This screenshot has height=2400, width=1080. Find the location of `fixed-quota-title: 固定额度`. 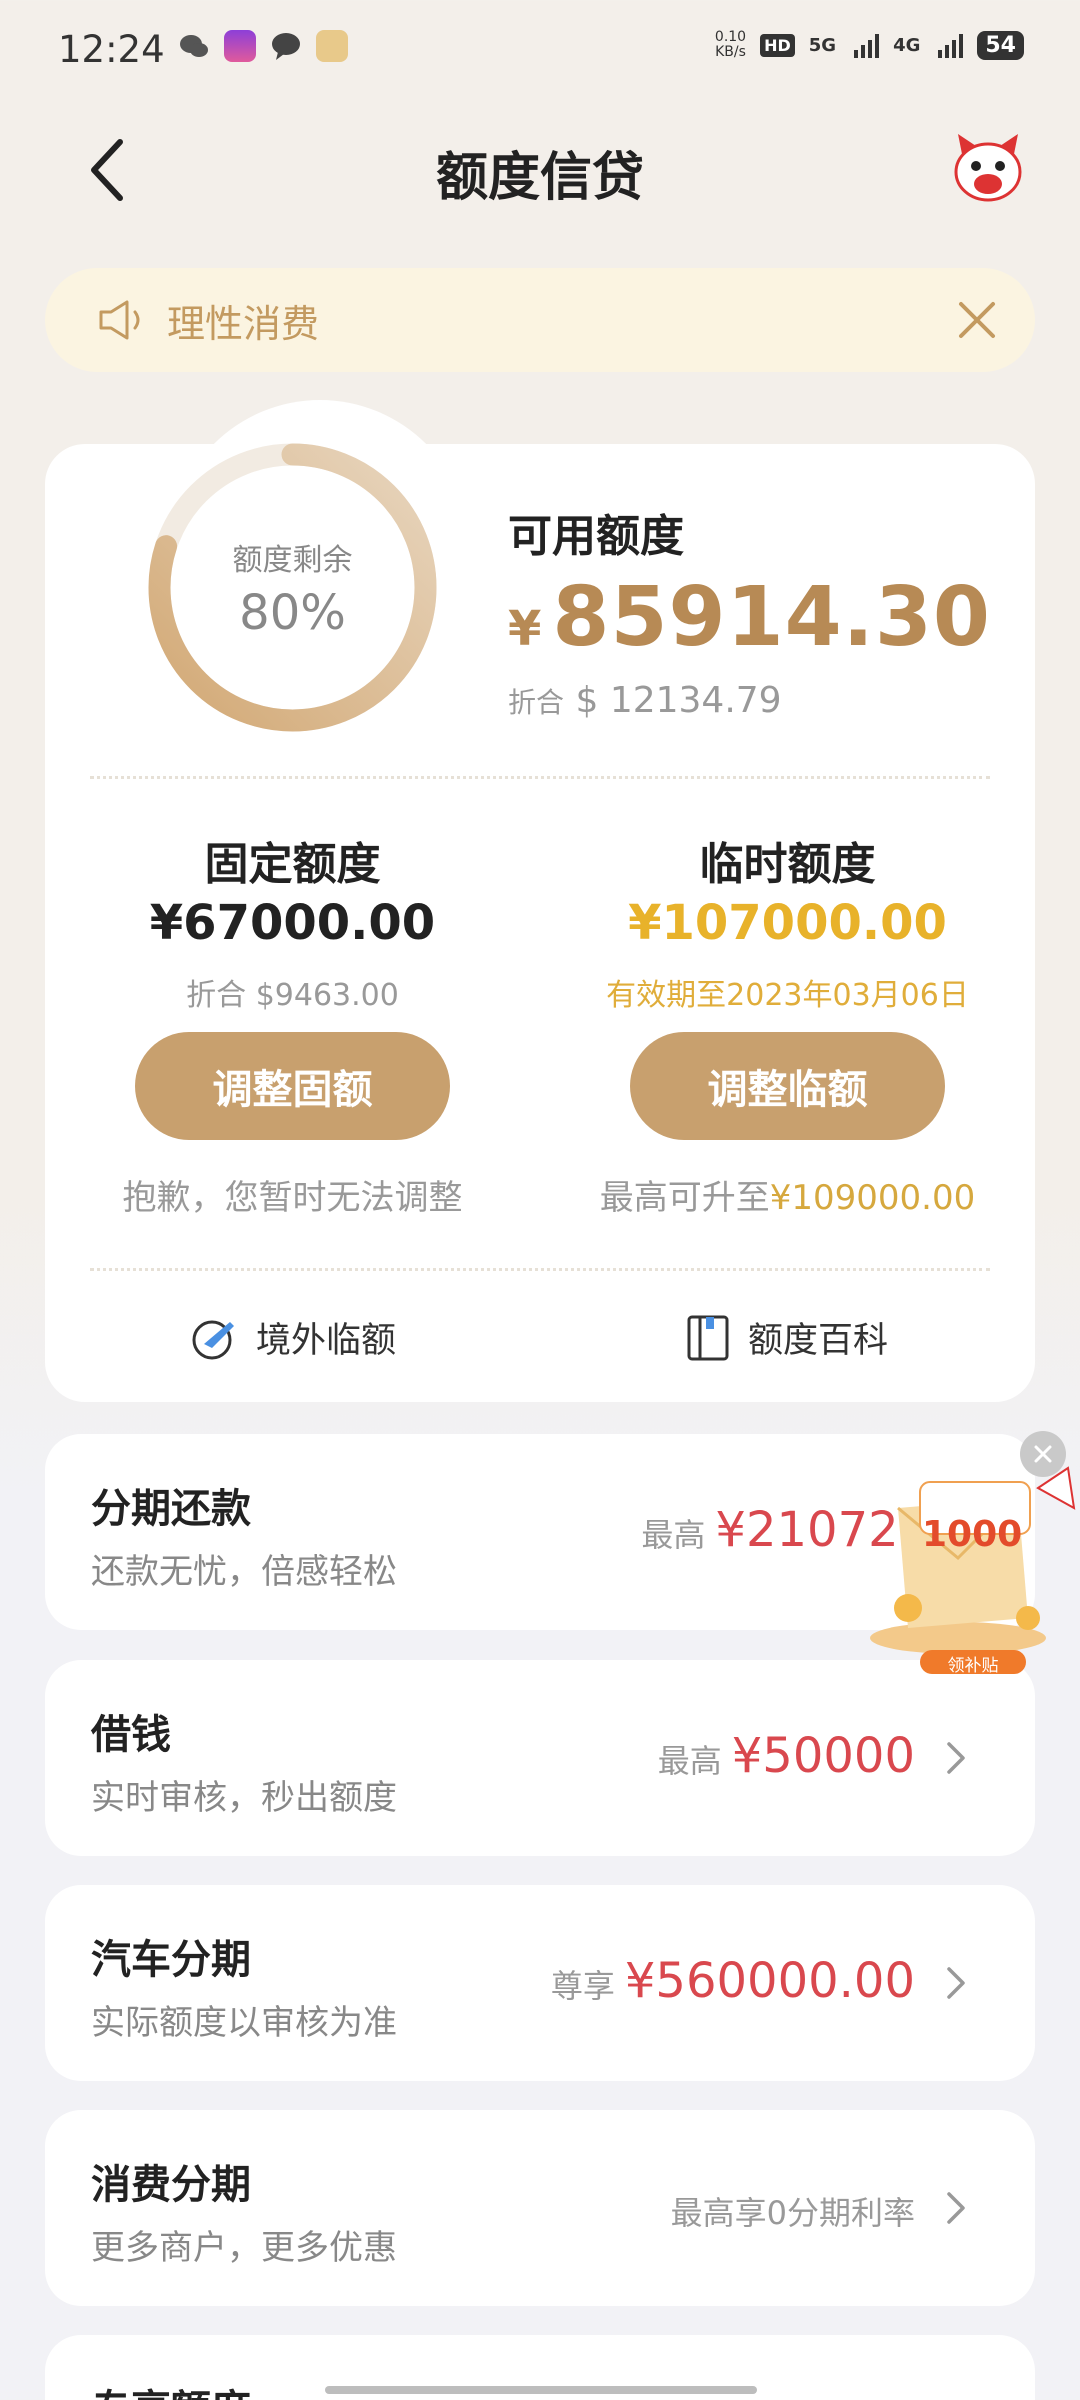

fixed-quota-title: 固定额度 is located at coordinates (292, 864).